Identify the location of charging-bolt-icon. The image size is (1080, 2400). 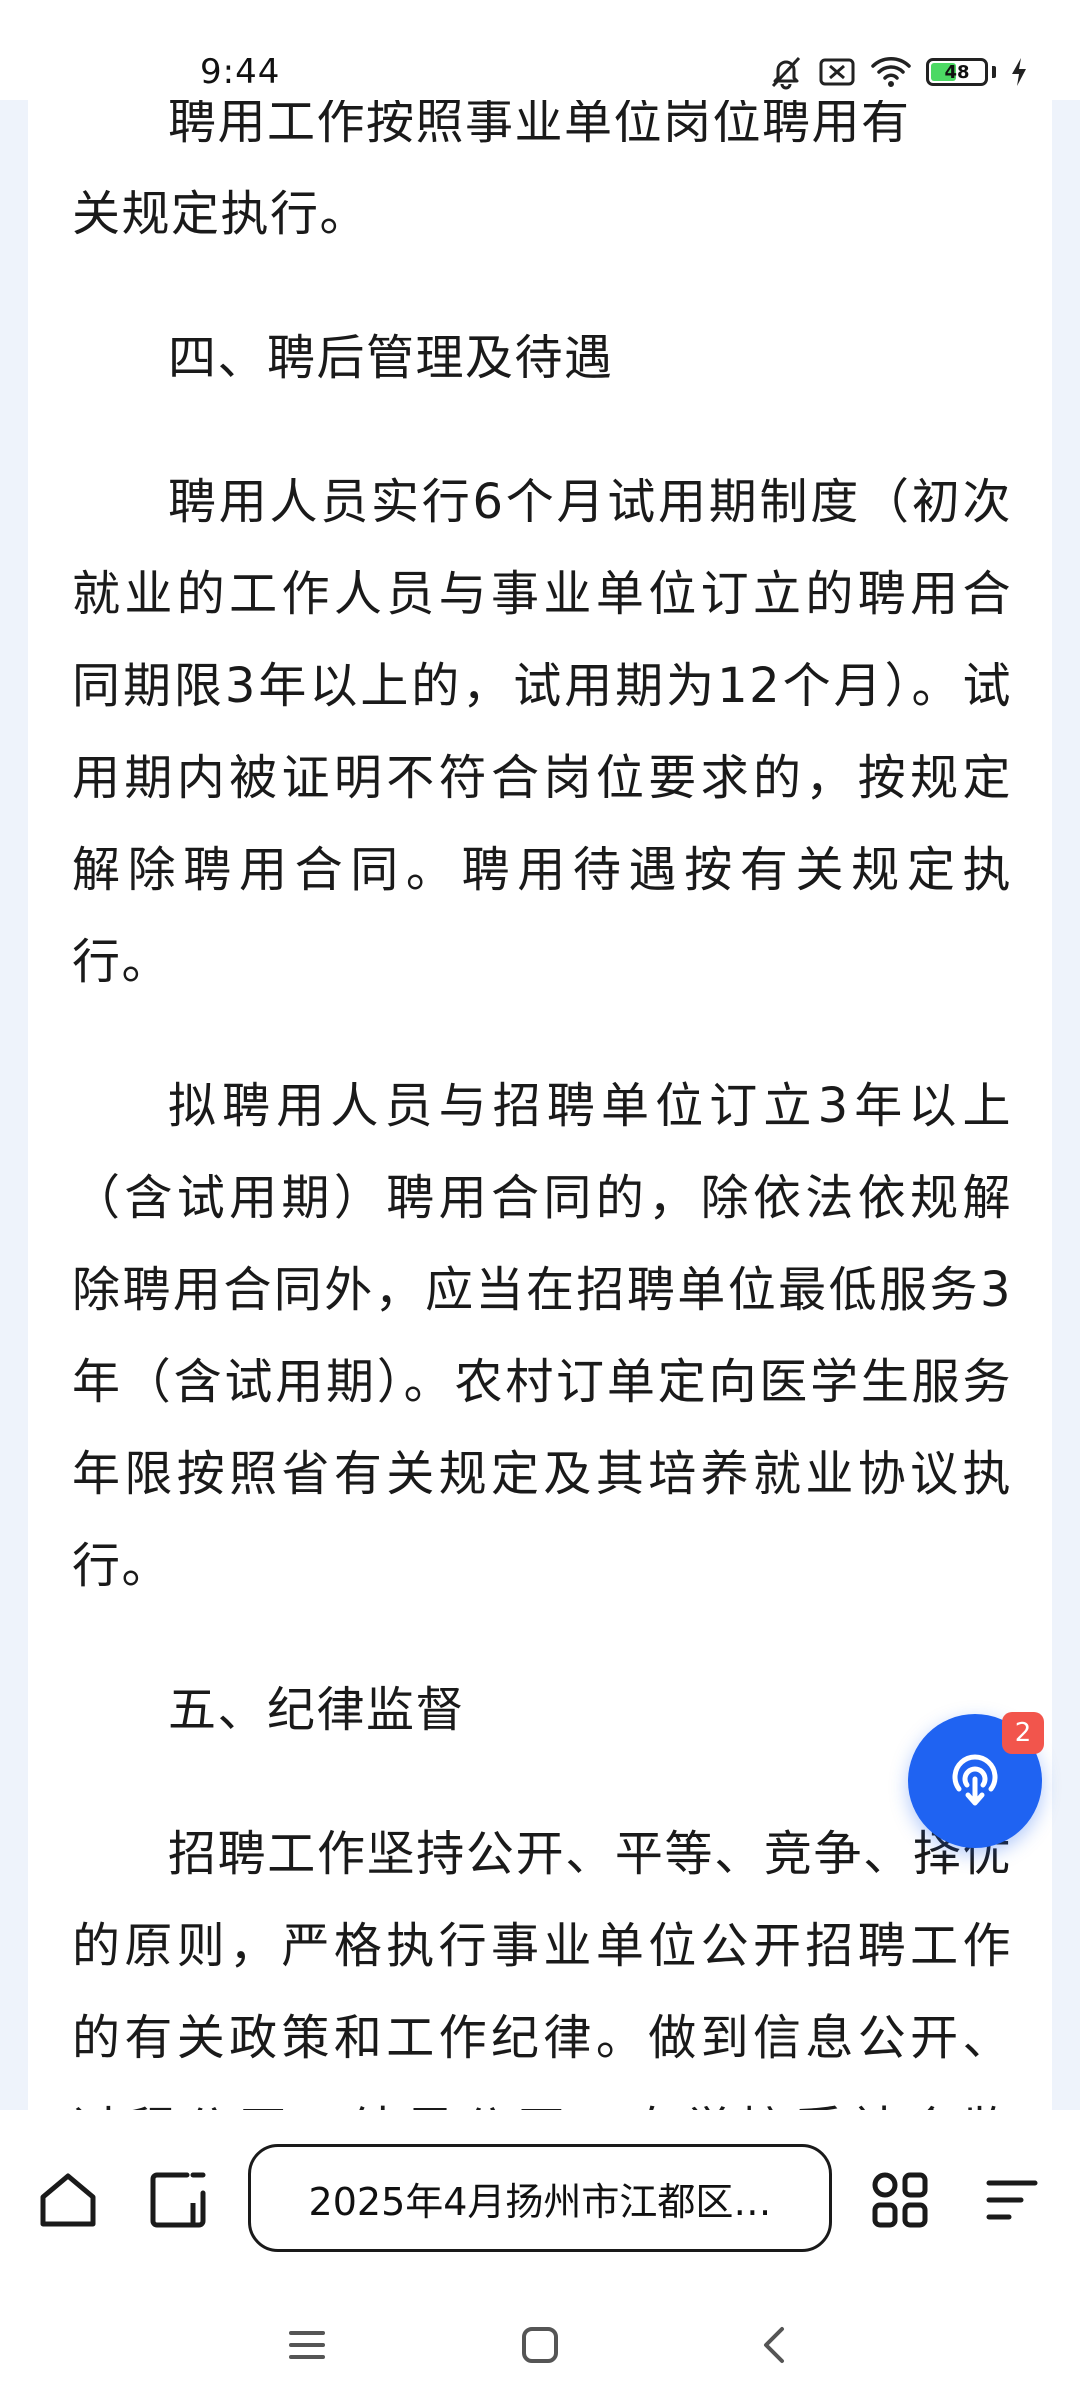
(1019, 72).